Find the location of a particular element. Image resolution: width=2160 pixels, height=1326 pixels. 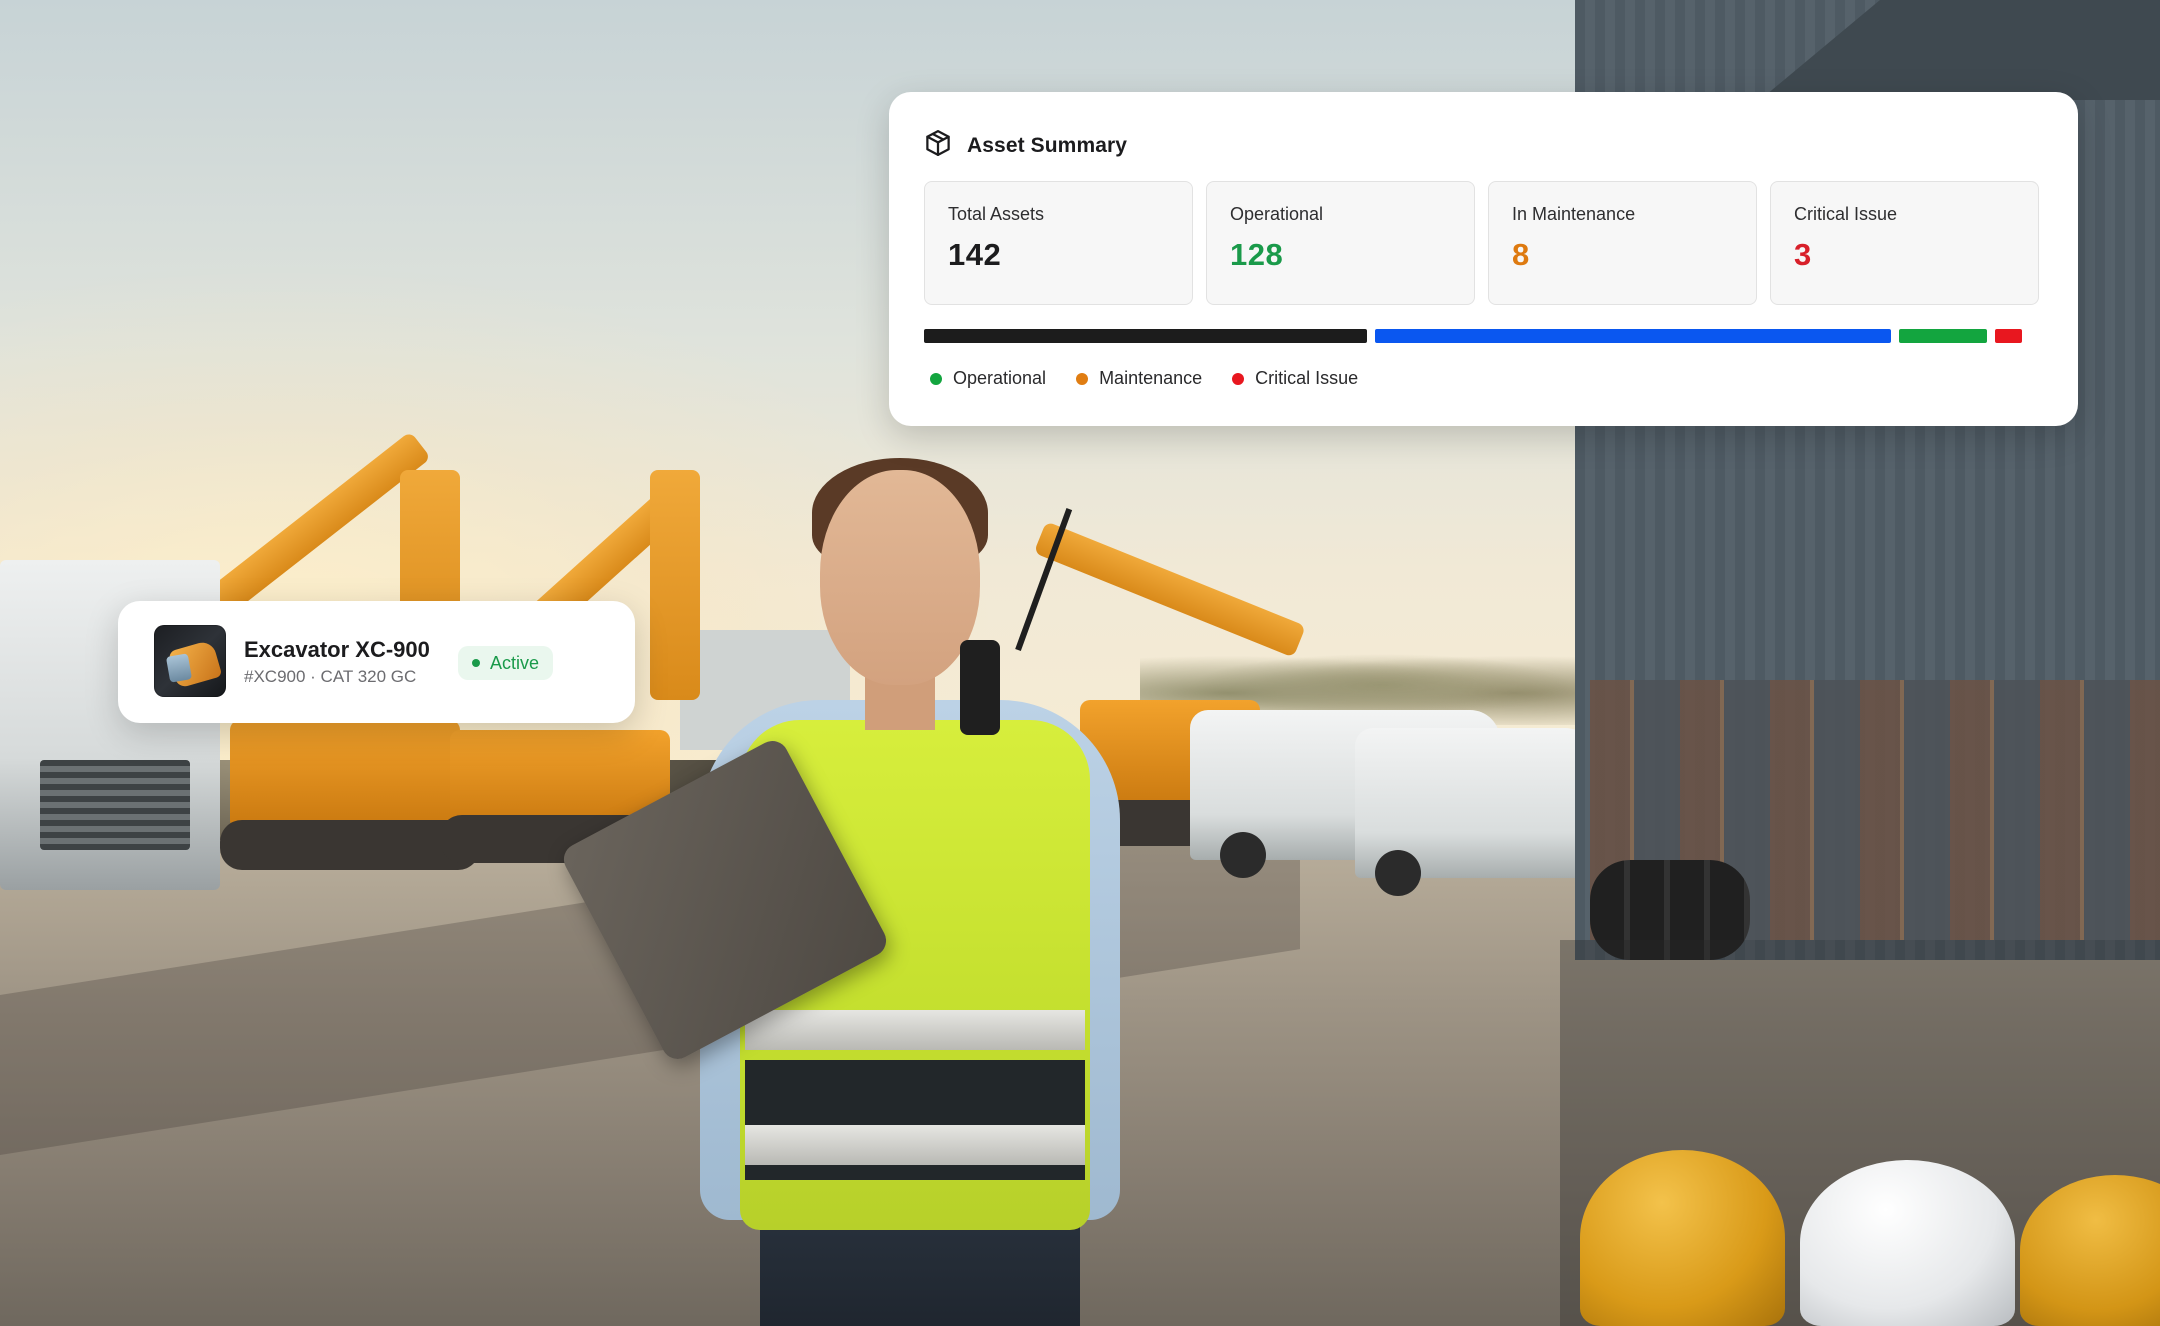

cube-icon is located at coordinates (938, 145).